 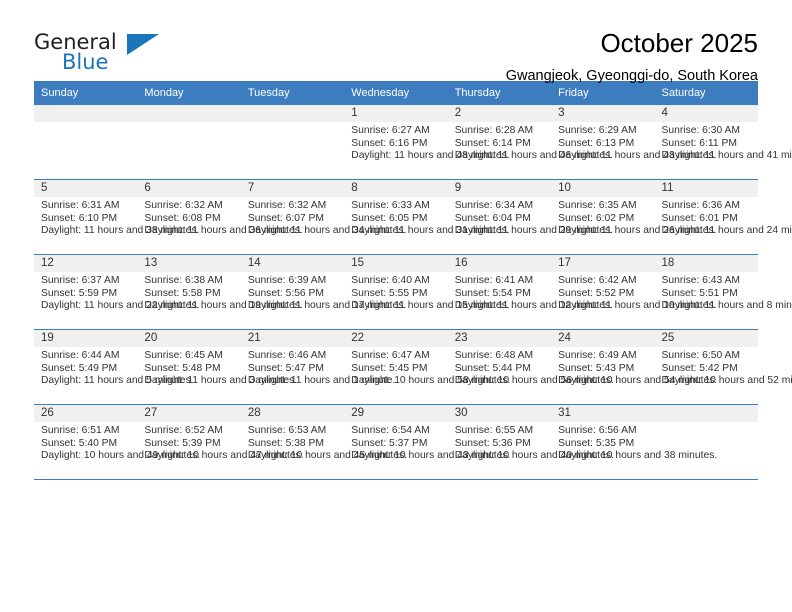 What do you see at coordinates (492, 143) in the screenshot?
I see `sunset-text: Sunset: 6:14 PM` at bounding box center [492, 143].